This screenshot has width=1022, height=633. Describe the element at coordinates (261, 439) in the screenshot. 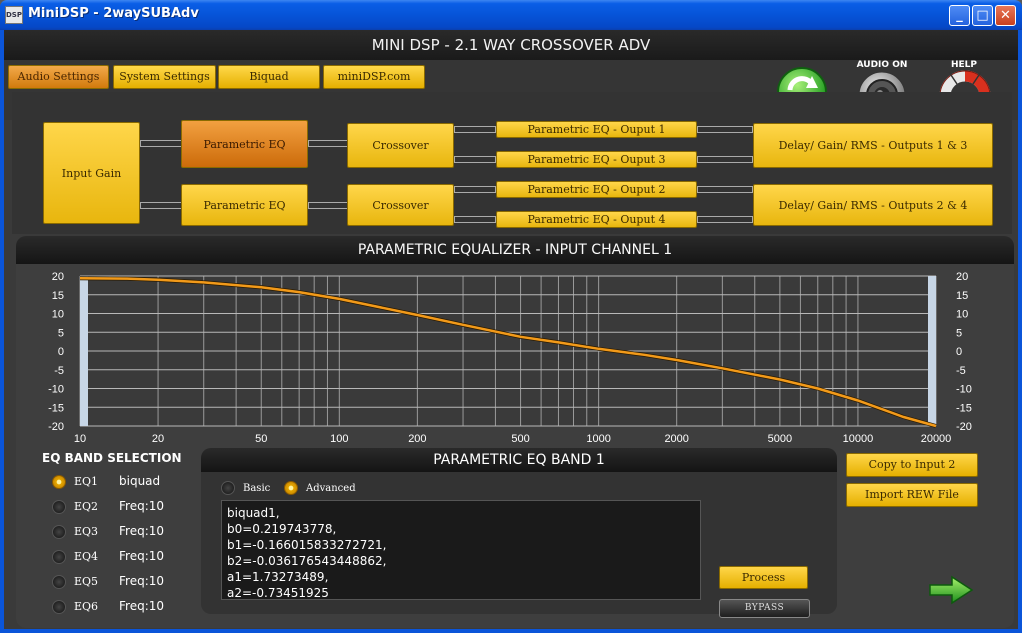

I see `x-tick-label: 50` at that location.